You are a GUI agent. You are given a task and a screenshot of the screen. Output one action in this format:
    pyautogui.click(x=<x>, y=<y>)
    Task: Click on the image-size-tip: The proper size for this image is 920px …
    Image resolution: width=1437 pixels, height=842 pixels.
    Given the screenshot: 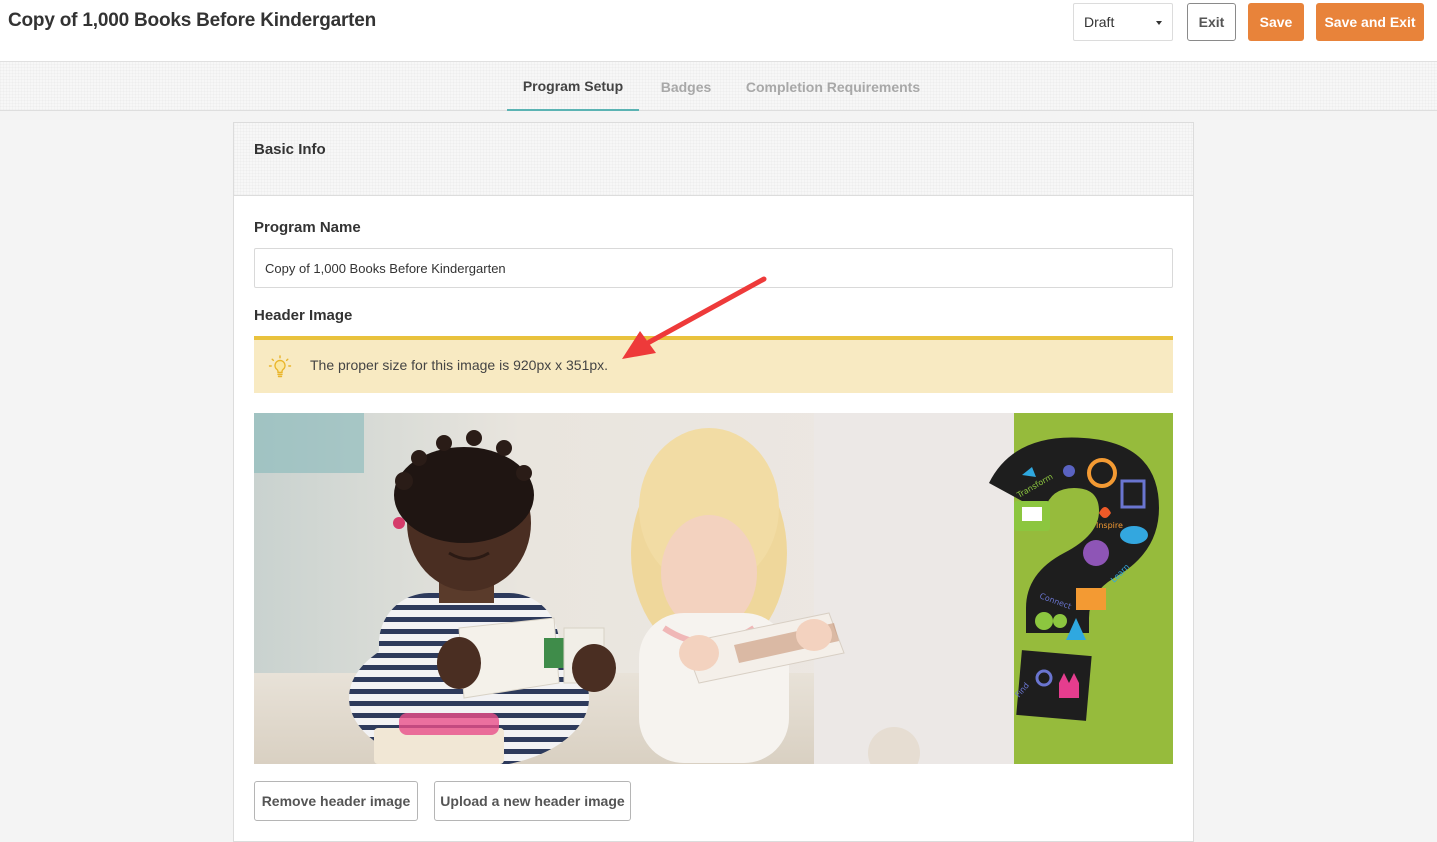 What is the action you would take?
    pyautogui.click(x=713, y=364)
    